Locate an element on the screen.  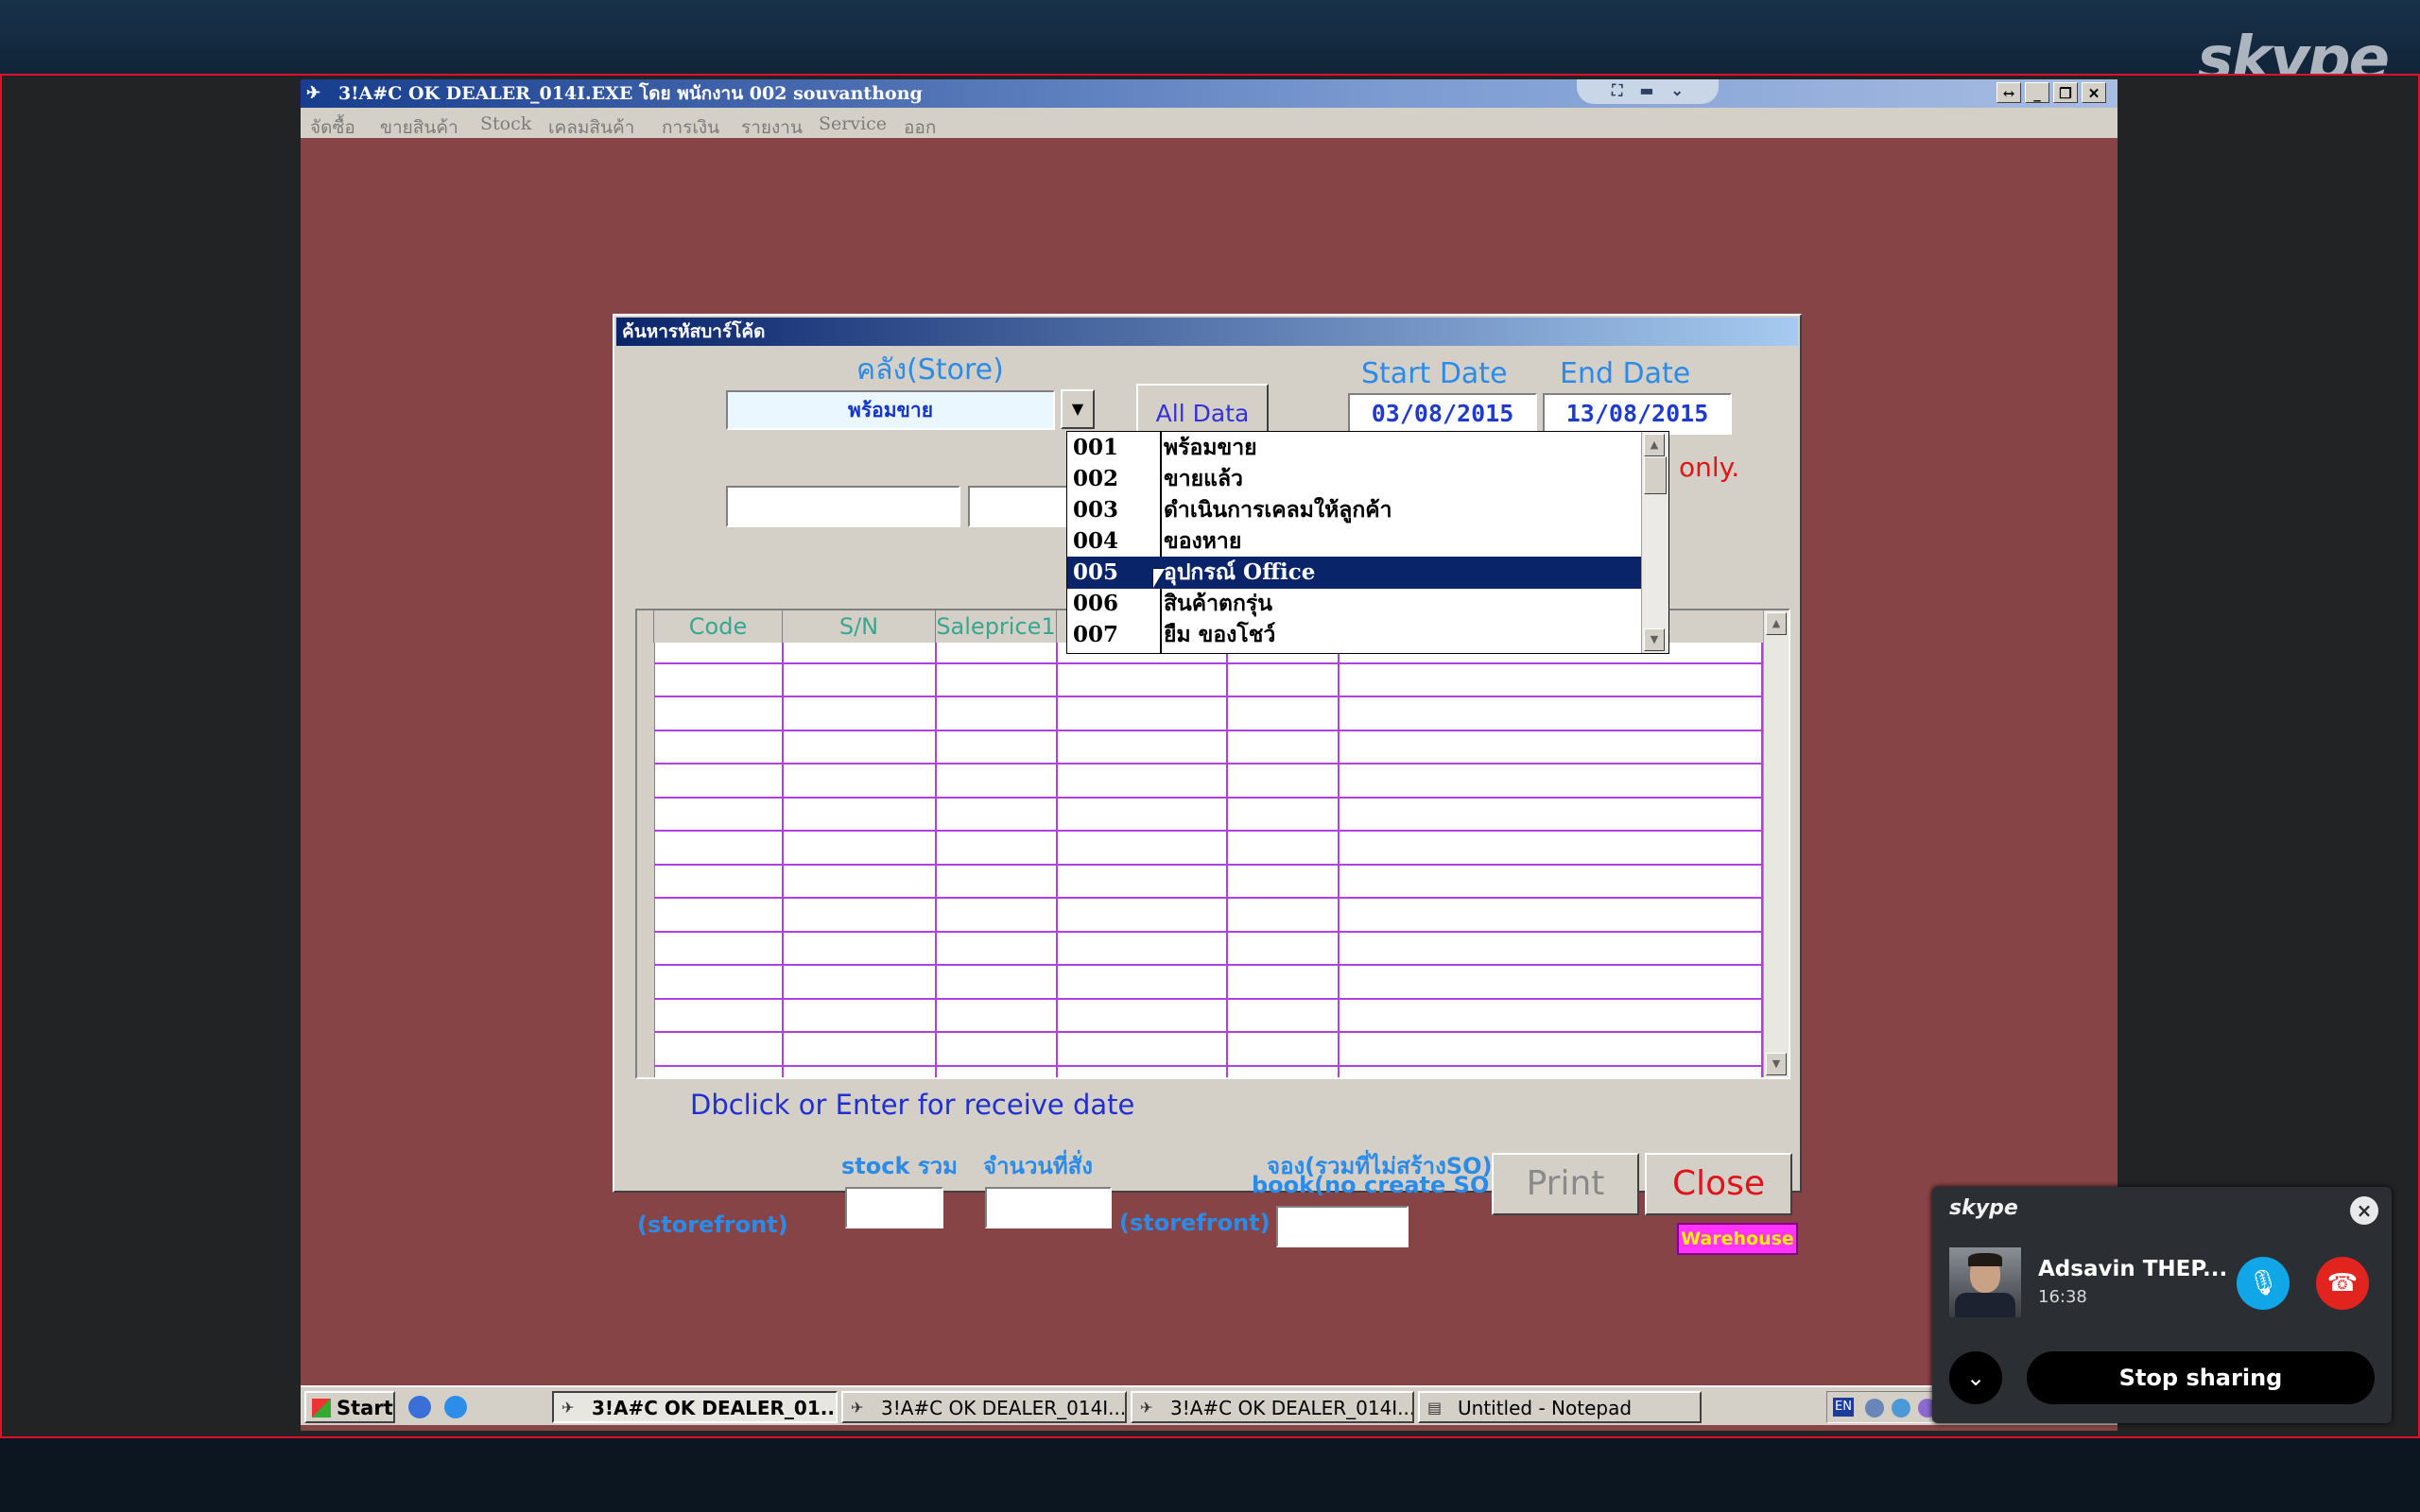
stock-total-field is located at coordinates (894, 1207).